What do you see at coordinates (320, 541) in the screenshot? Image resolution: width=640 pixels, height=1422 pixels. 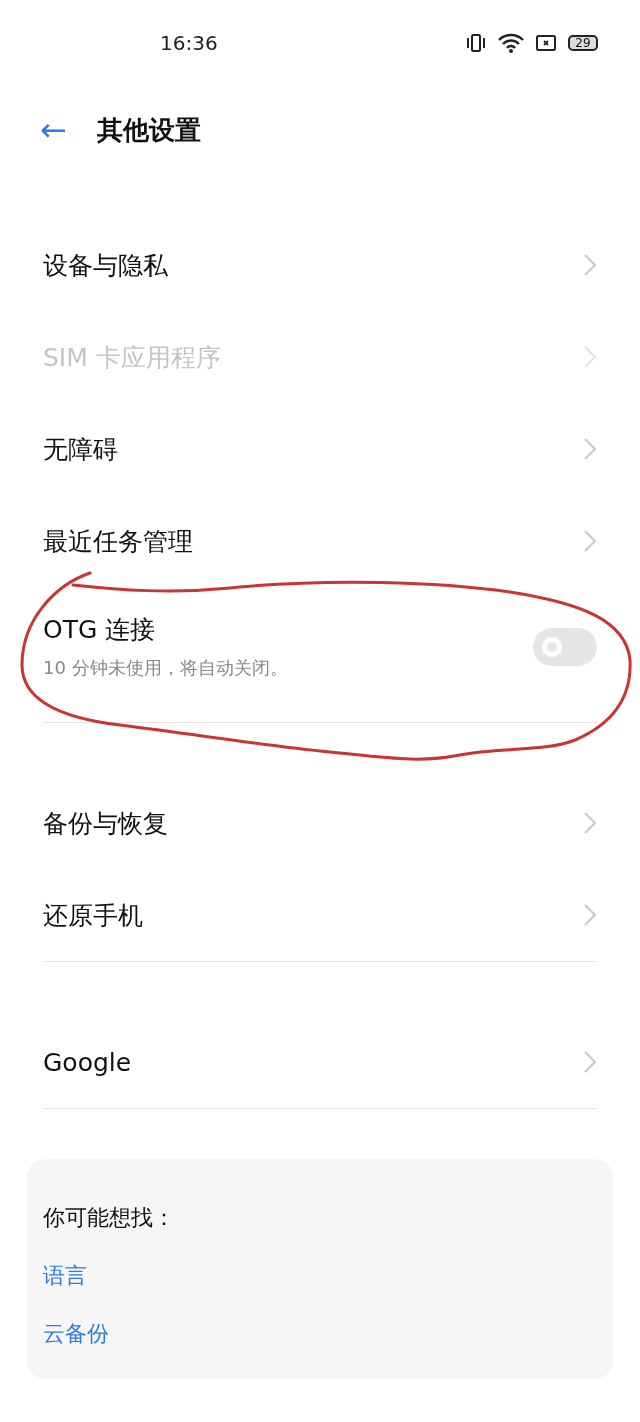 I see `settings-item: 最近任务管理` at bounding box center [320, 541].